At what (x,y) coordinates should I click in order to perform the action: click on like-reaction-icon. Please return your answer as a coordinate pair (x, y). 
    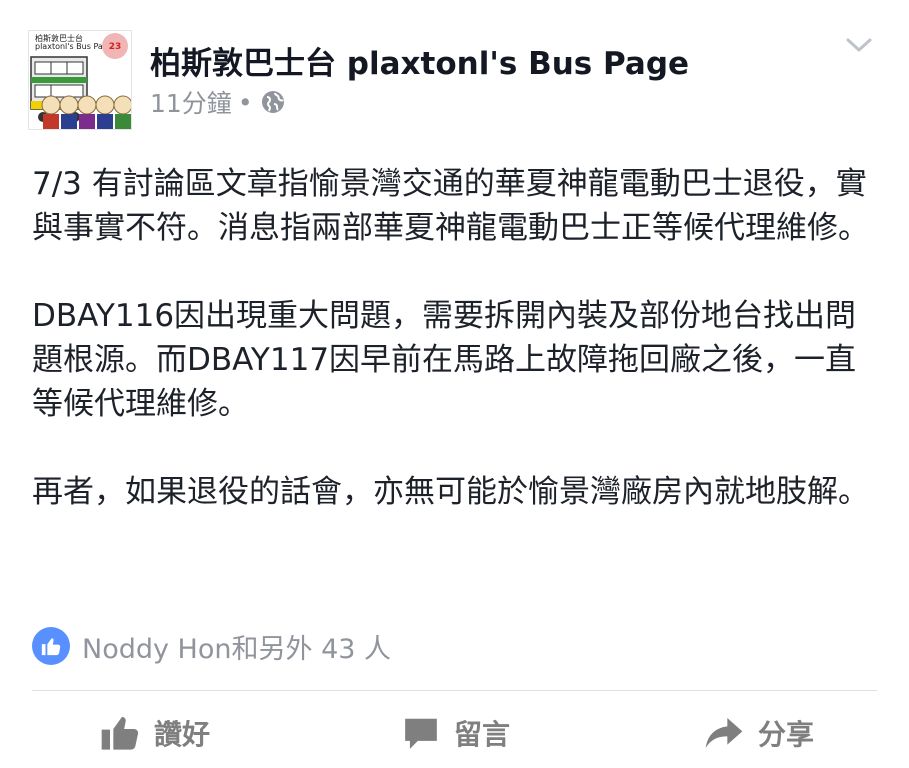
    Looking at the image, I should click on (51, 646).